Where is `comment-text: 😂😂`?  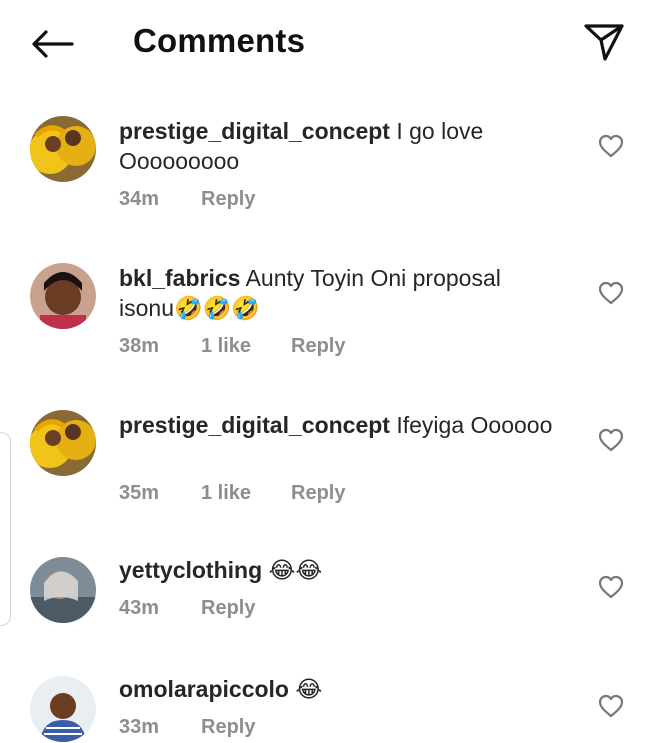 comment-text: 😂😂 is located at coordinates (295, 570).